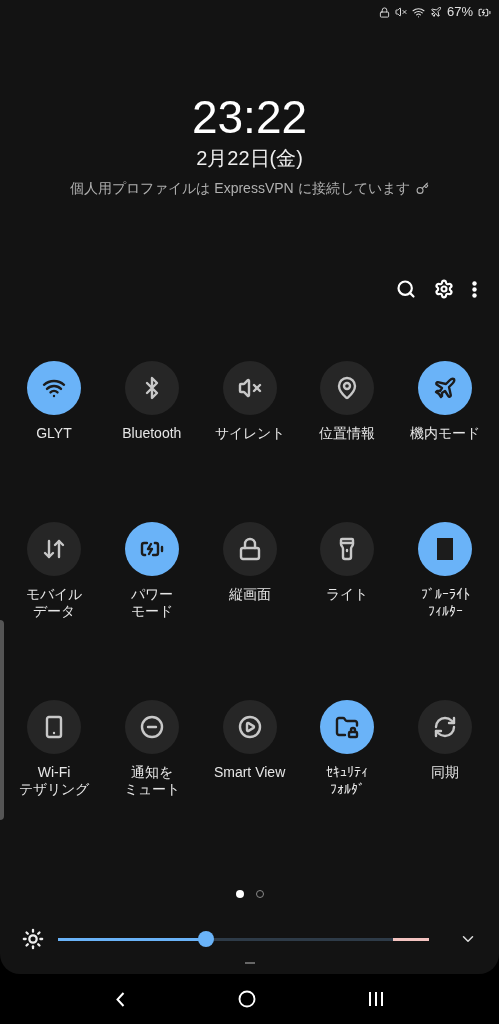 Image resolution: width=499 pixels, height=1024 pixels. I want to click on key-icon, so click(422, 188).